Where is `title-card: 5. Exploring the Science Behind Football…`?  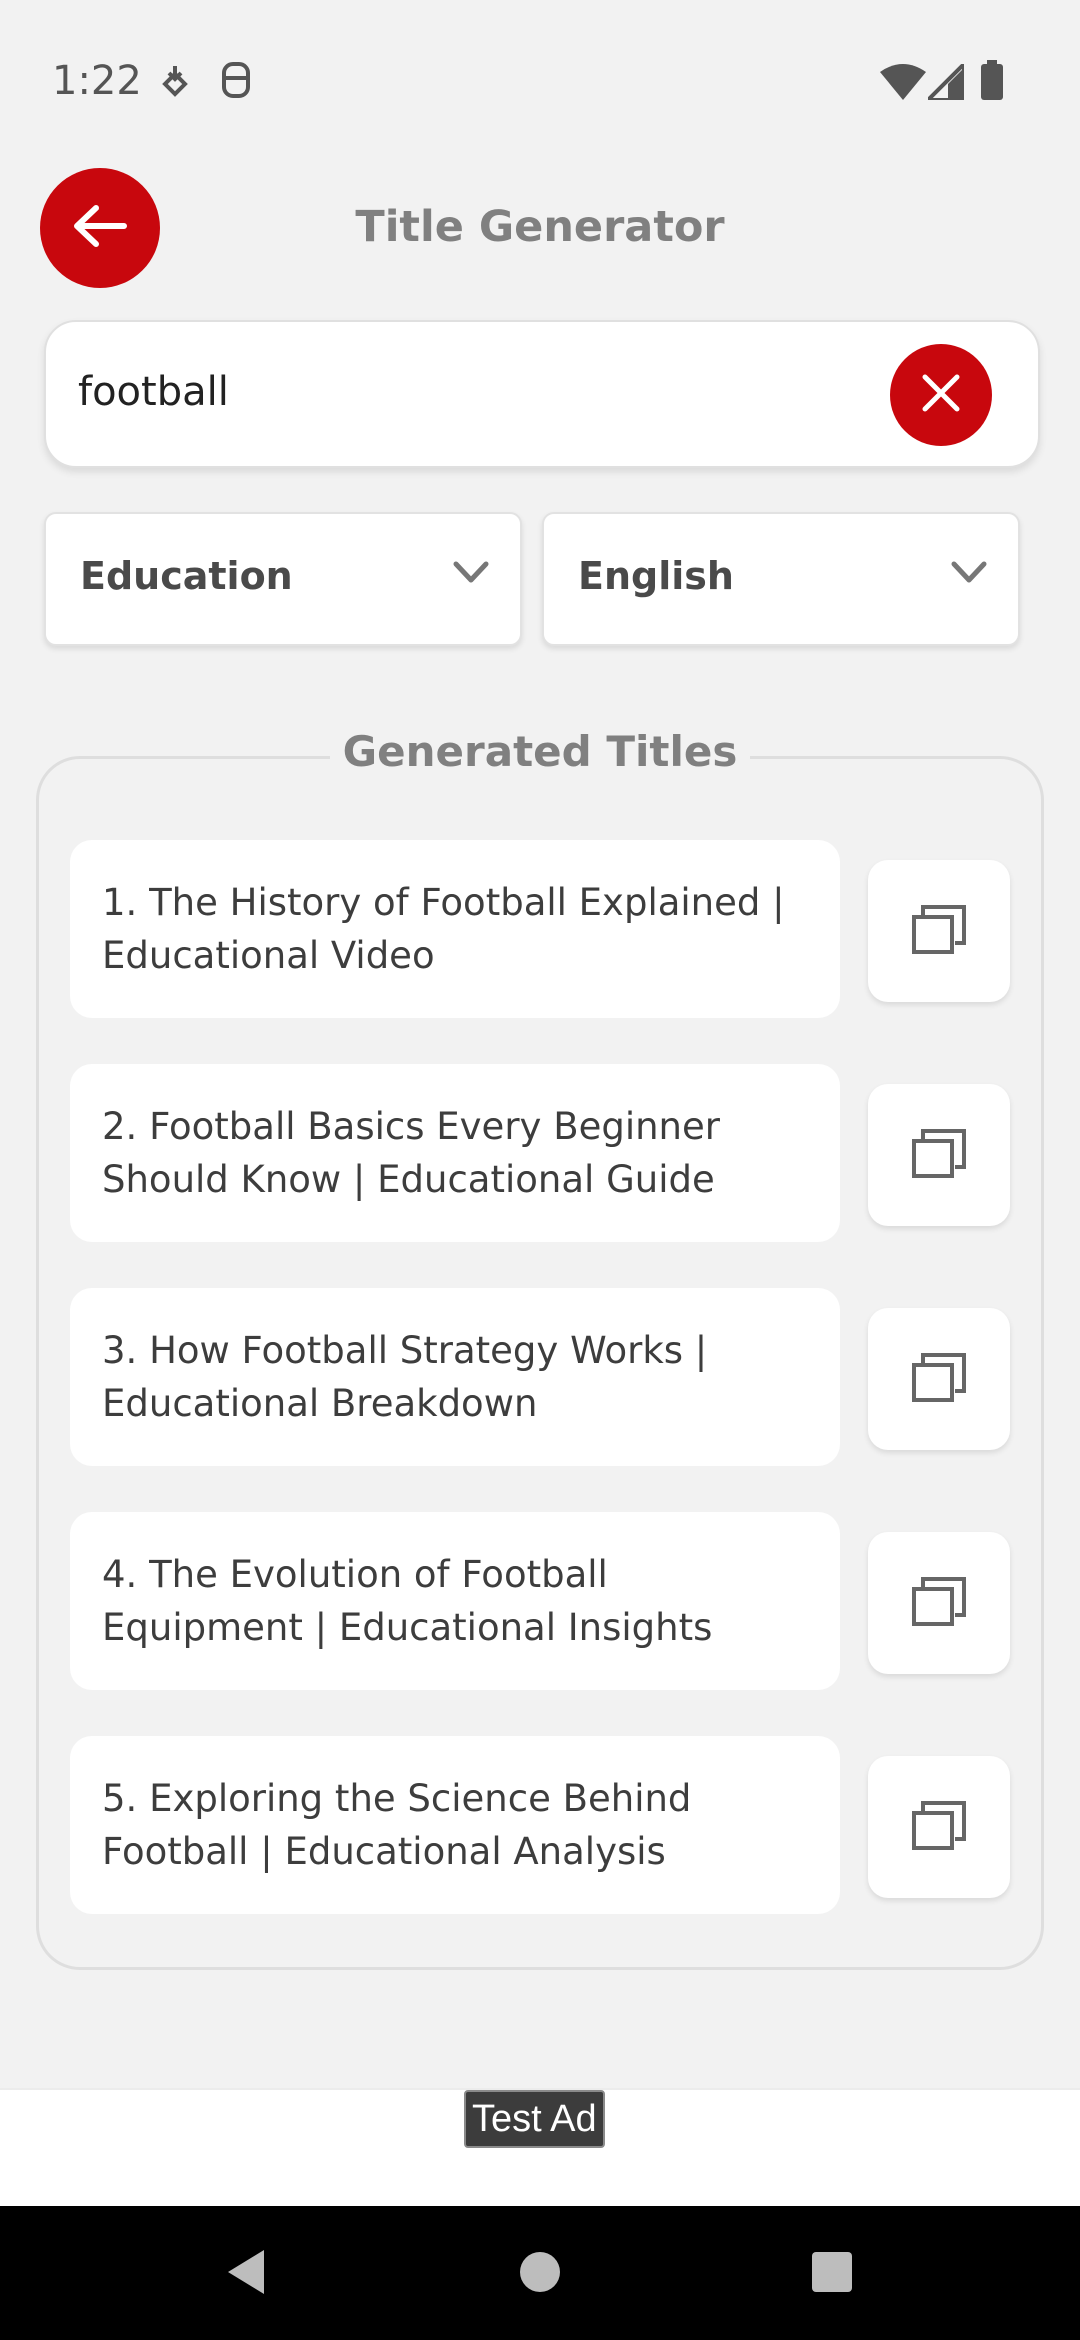 title-card: 5. Exploring the Science Behind Football… is located at coordinates (455, 1825).